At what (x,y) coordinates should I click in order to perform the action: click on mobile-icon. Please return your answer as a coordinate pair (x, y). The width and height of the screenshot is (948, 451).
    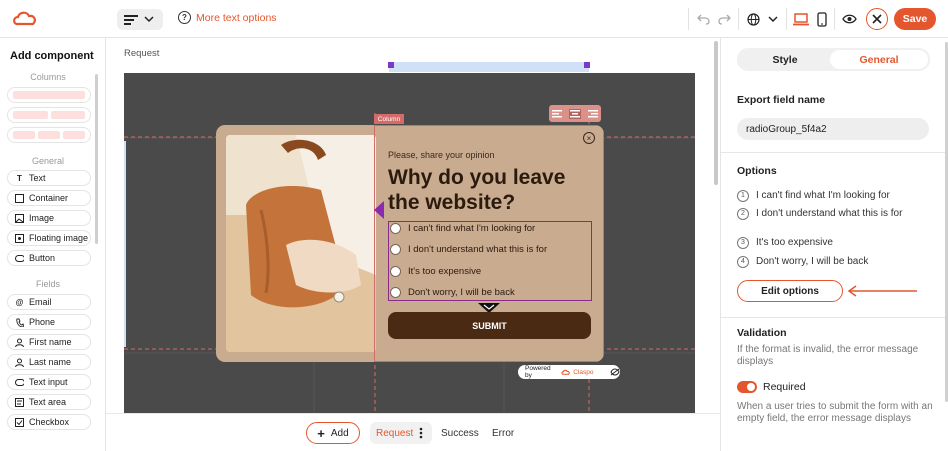
    Looking at the image, I should click on (822, 19).